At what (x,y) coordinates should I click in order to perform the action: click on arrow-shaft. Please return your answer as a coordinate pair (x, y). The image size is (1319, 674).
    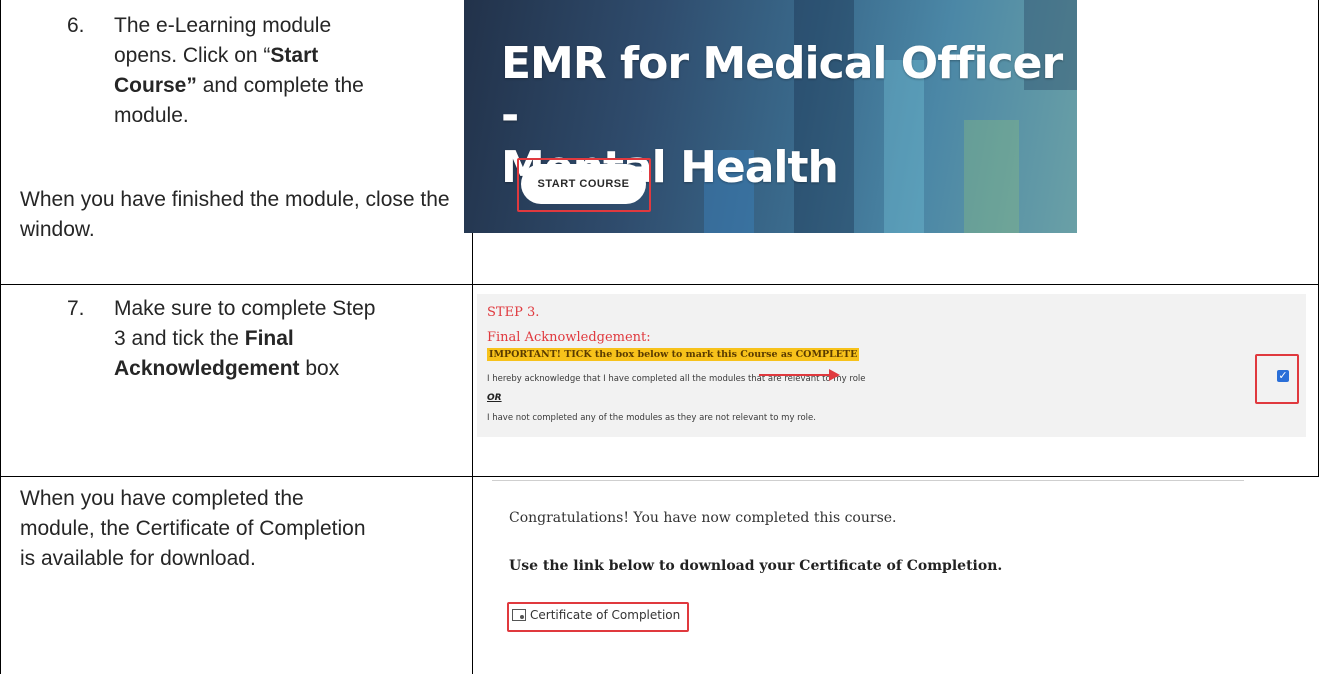
    Looking at the image, I should click on (795, 375).